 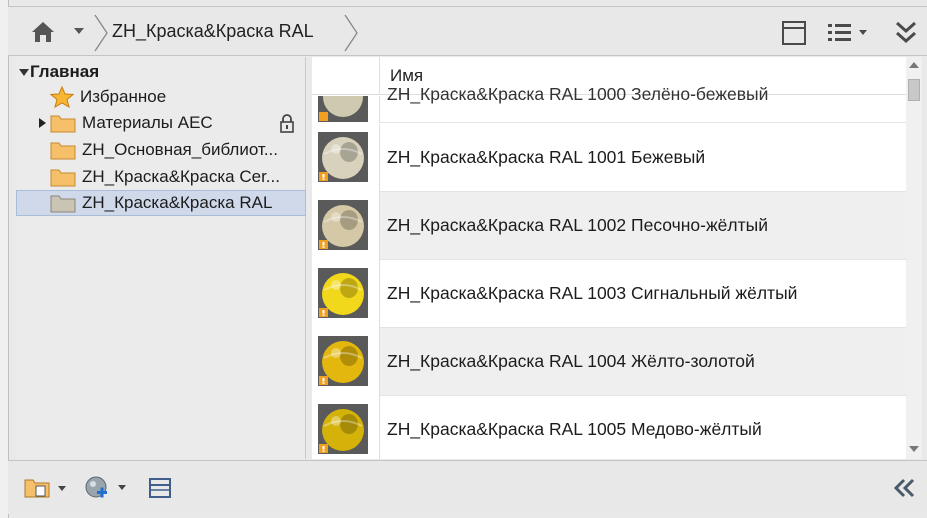 What do you see at coordinates (914, 258) in the screenshot?
I see `vertical-scrollbar` at bounding box center [914, 258].